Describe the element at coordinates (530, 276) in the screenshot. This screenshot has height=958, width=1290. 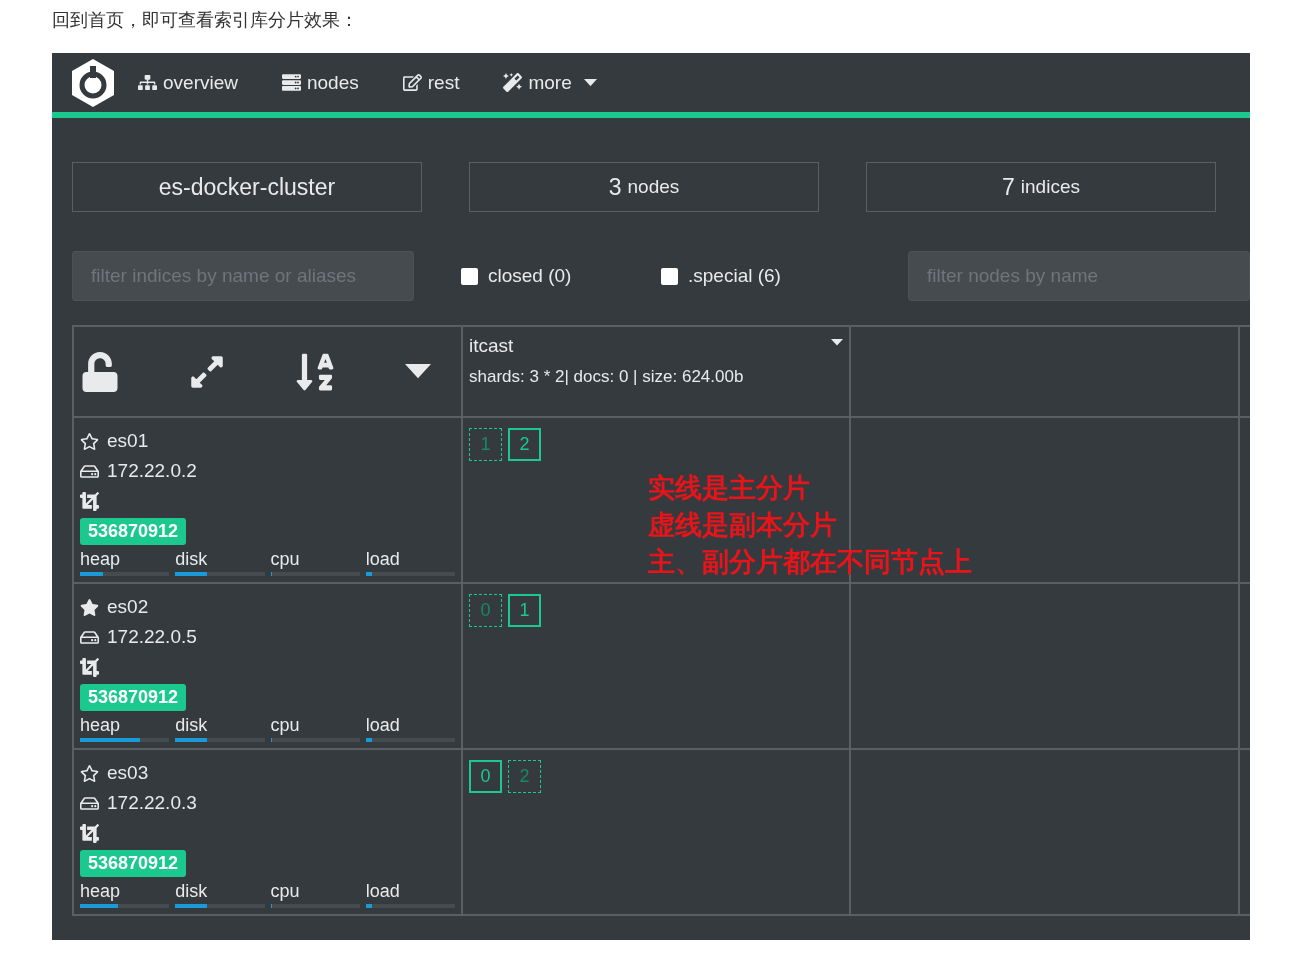
I see `checkbox-label: closed (0)` at that location.